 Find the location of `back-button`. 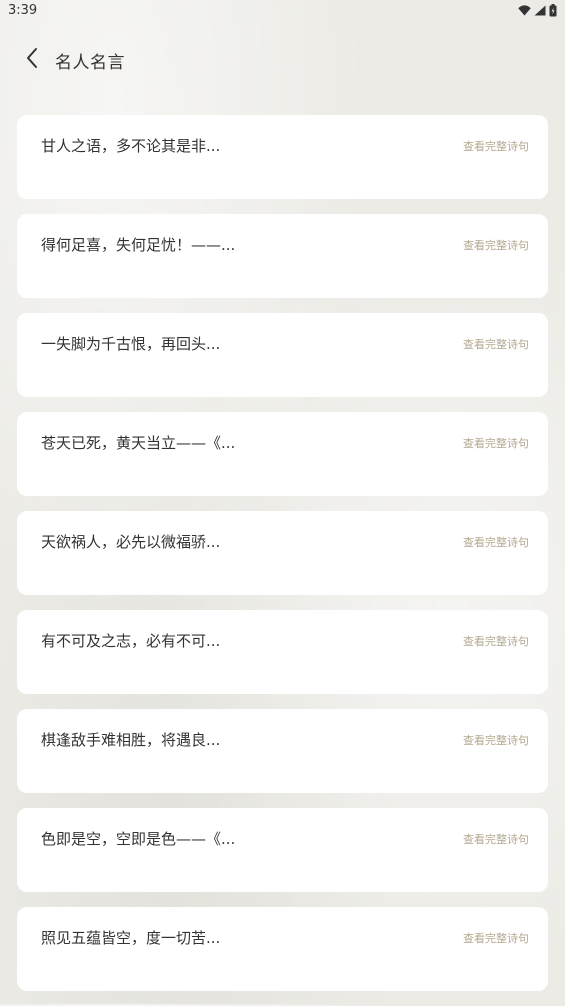

back-button is located at coordinates (32, 60).